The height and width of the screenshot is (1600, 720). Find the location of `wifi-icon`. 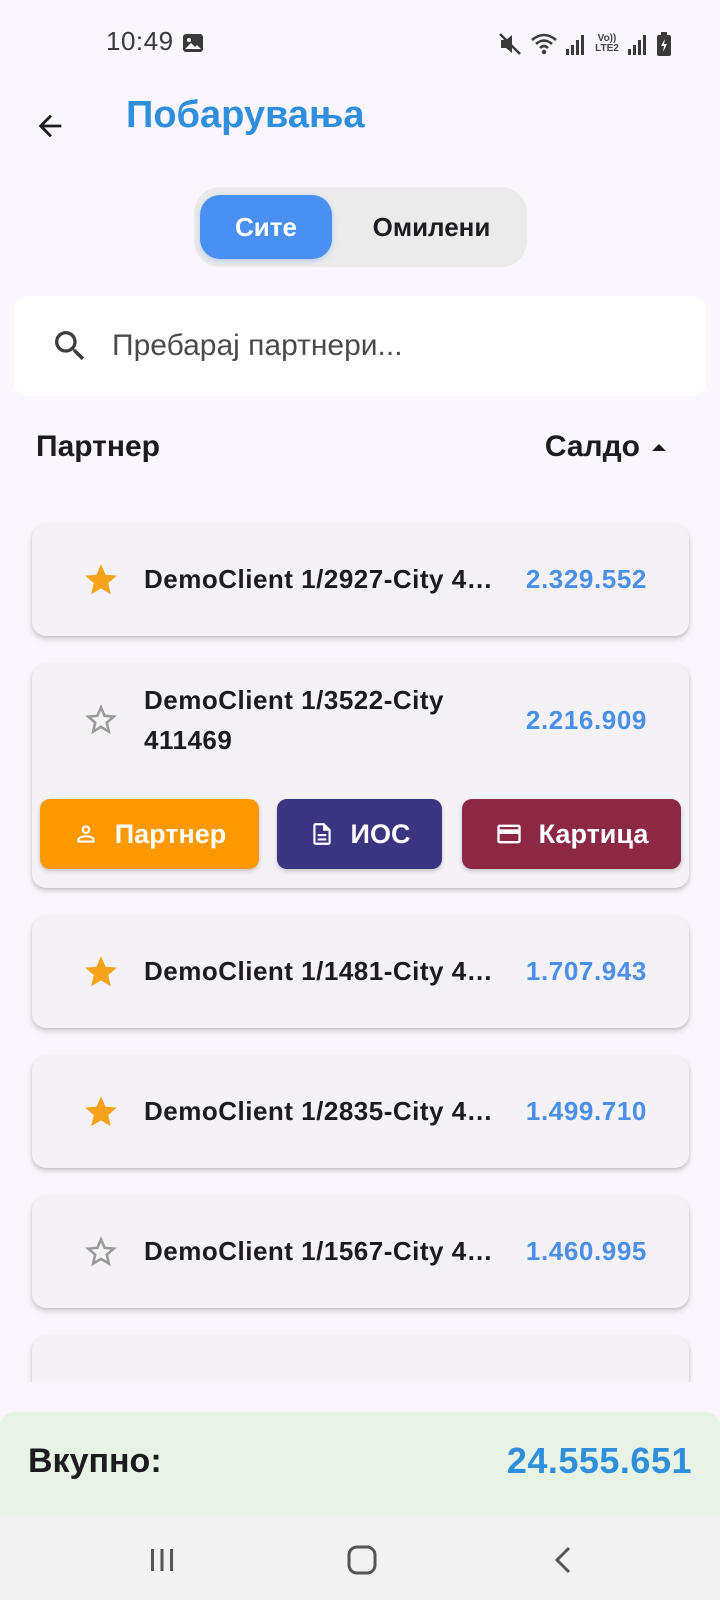

wifi-icon is located at coordinates (544, 44).